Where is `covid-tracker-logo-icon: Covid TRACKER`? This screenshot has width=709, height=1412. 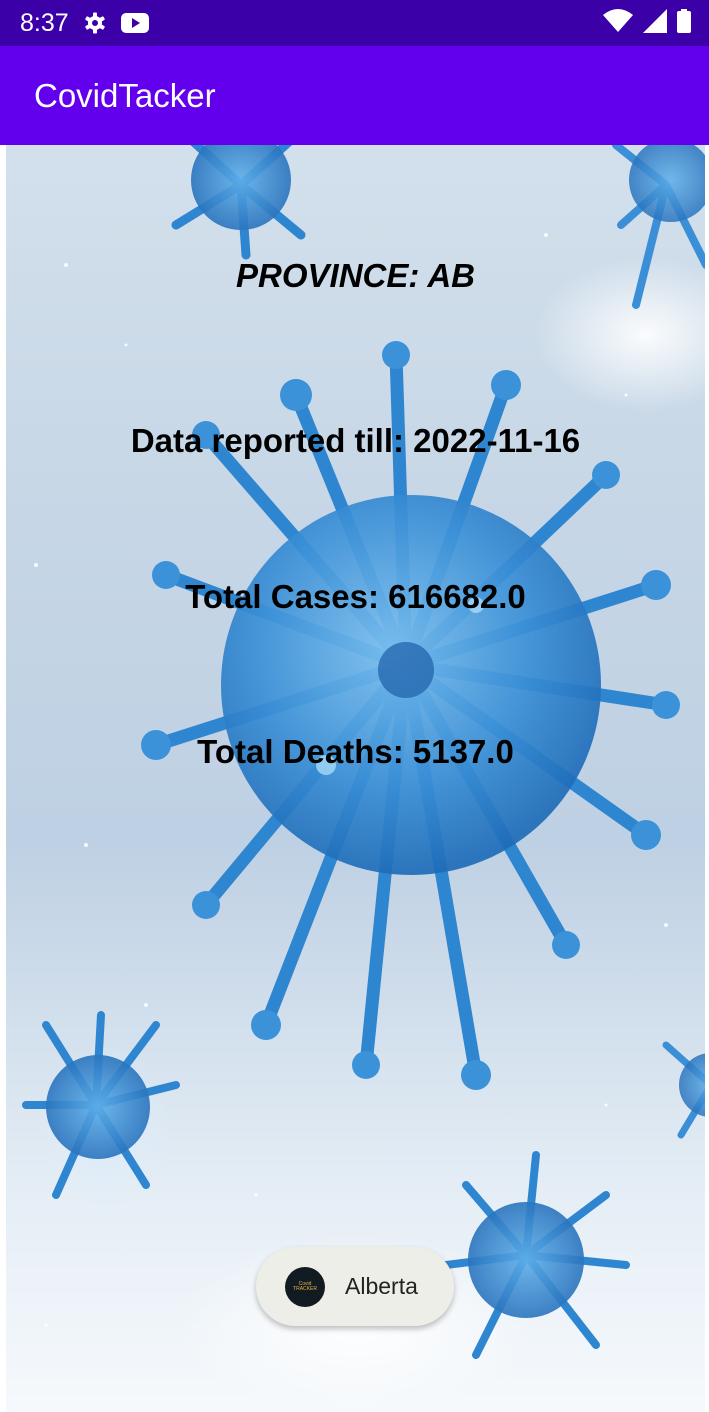 covid-tracker-logo-icon: Covid TRACKER is located at coordinates (305, 1286).